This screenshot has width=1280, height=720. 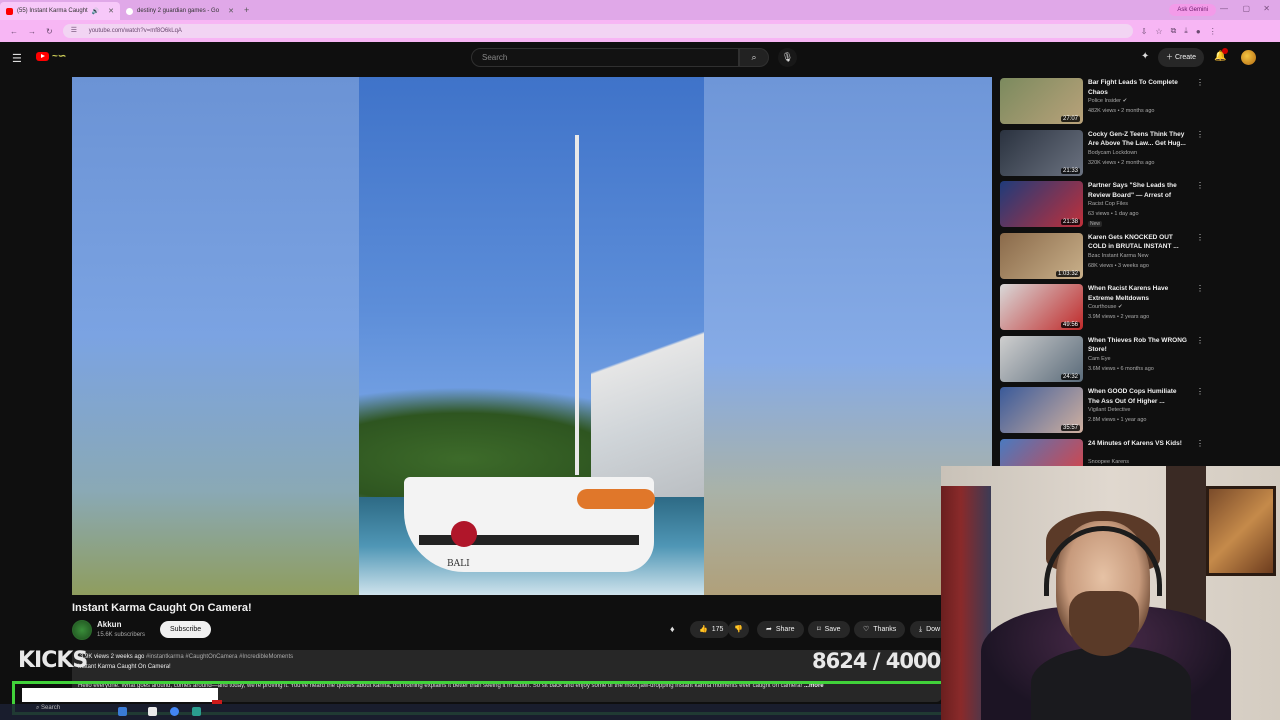 What do you see at coordinates (1266, 8) in the screenshot?
I see `close-window-icon: ✕` at bounding box center [1266, 8].